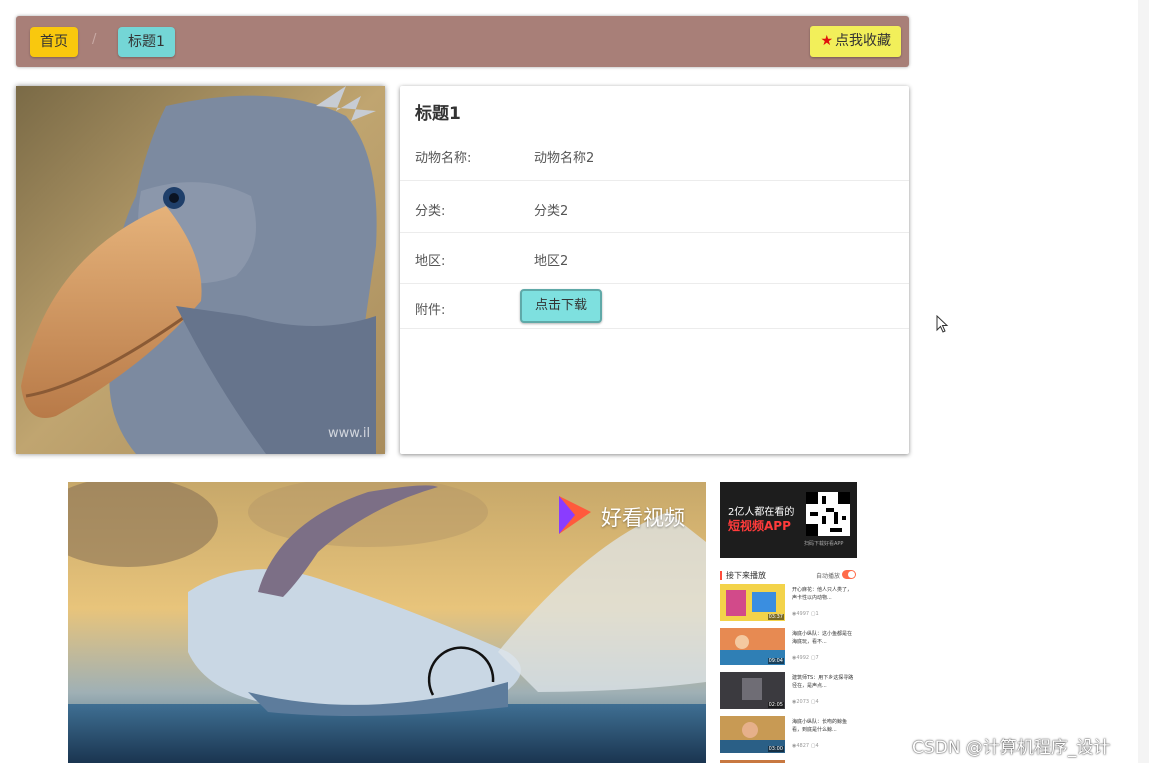  What do you see at coordinates (1011, 748) in the screenshot?
I see `csdn-watermark: CSDN @计算机程序_设计` at bounding box center [1011, 748].